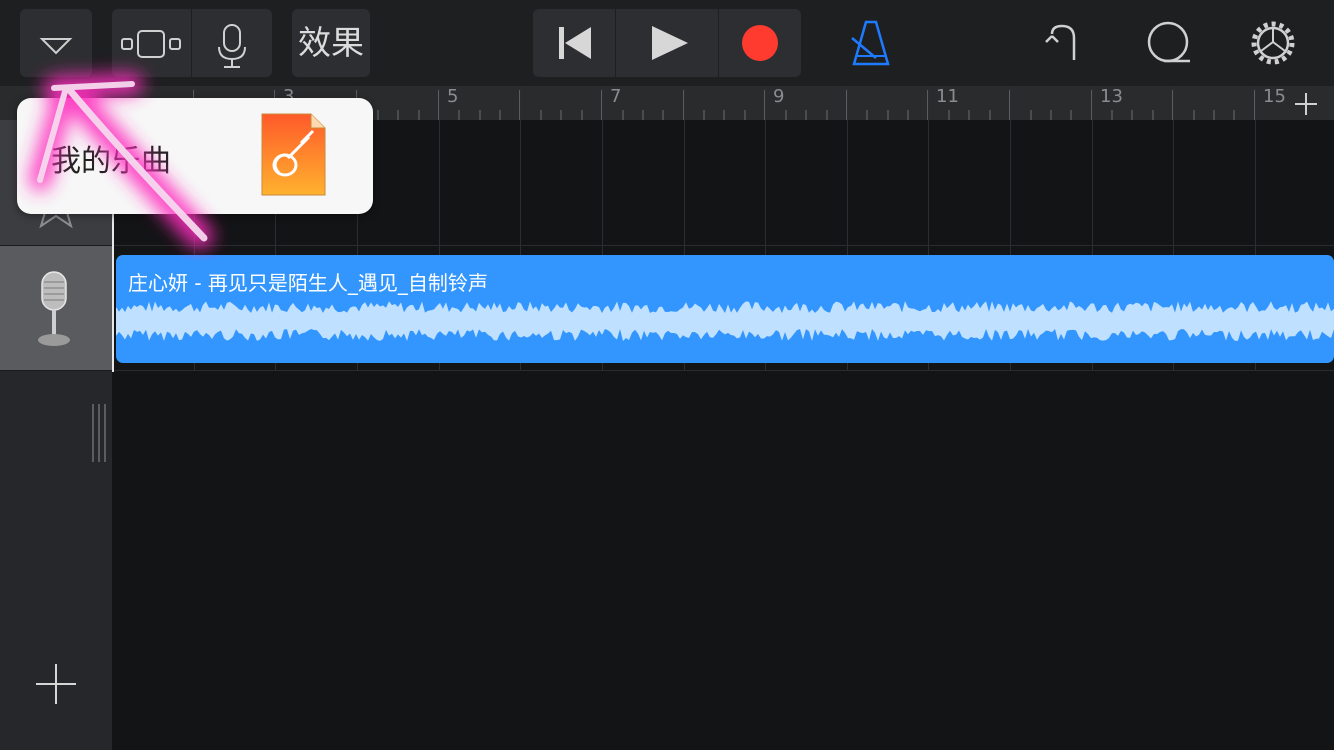  I want to click on my-songs-button, so click(56, 43).